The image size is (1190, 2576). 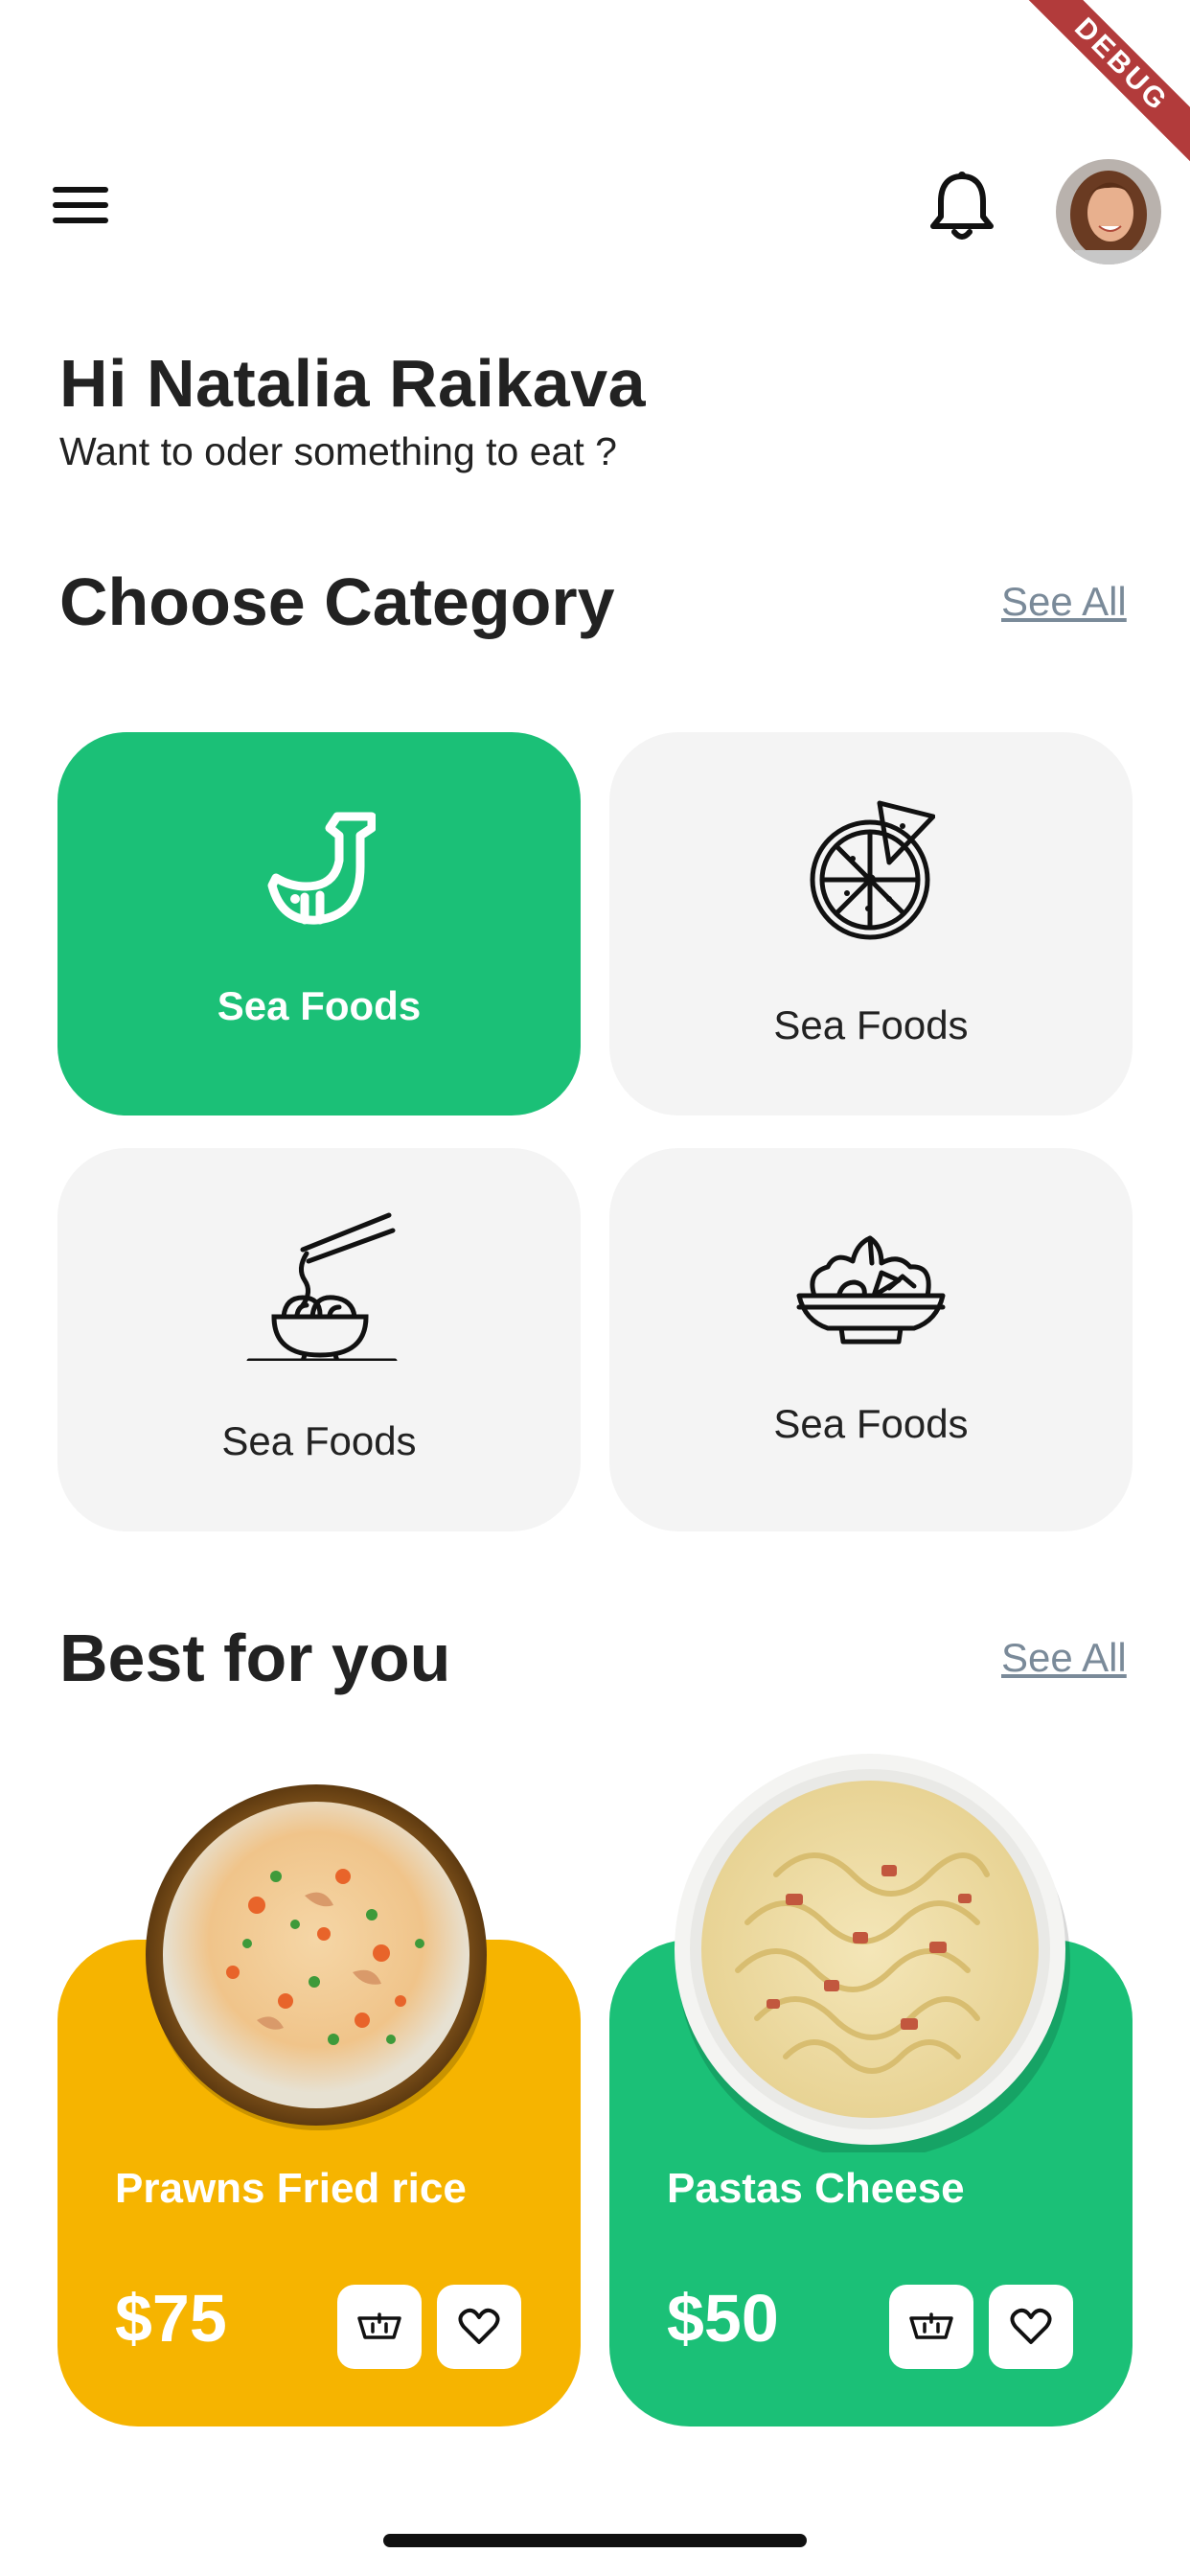 What do you see at coordinates (353, 383) in the screenshot?
I see `greeting-title: Hi Natalia Raikava` at bounding box center [353, 383].